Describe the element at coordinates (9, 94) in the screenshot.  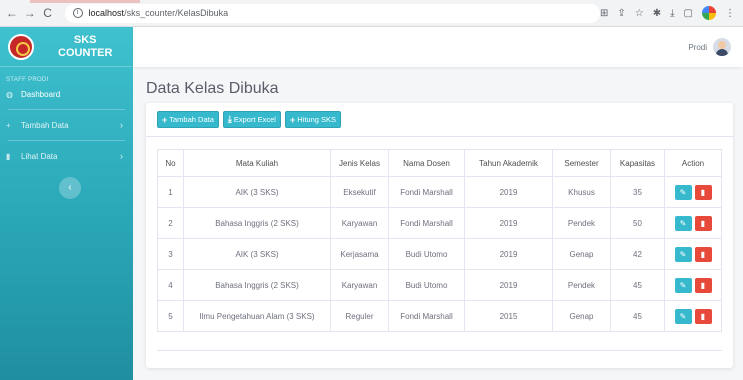
I see `dashboard-icon: ◍` at that location.